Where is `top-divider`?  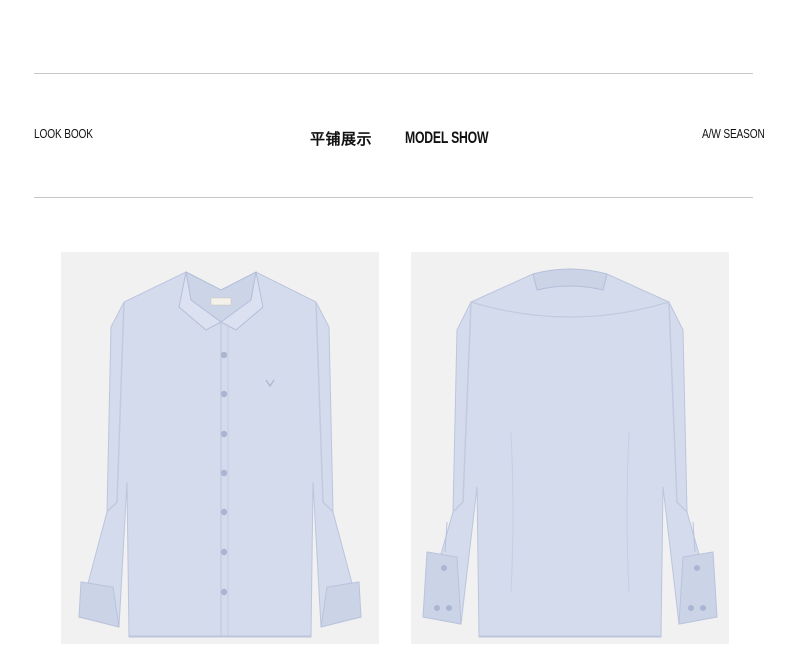 top-divider is located at coordinates (393, 73).